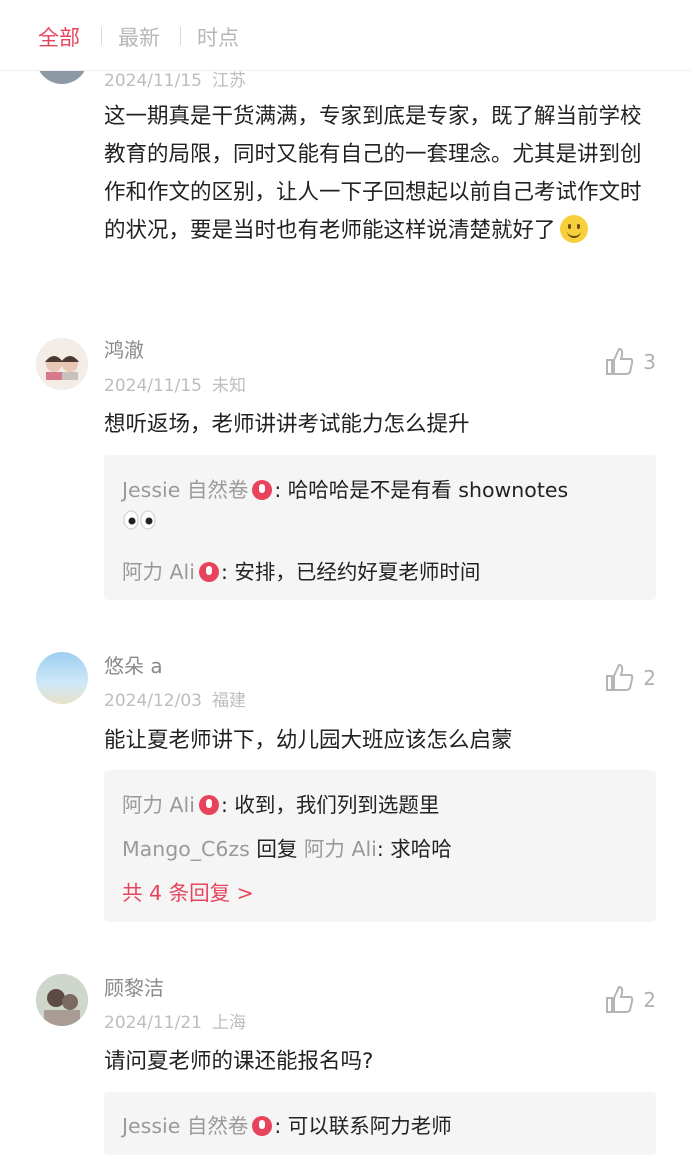 This screenshot has width=692, height=1155. Describe the element at coordinates (573, 229) in the screenshot. I see `smile-emoji-icon` at that location.